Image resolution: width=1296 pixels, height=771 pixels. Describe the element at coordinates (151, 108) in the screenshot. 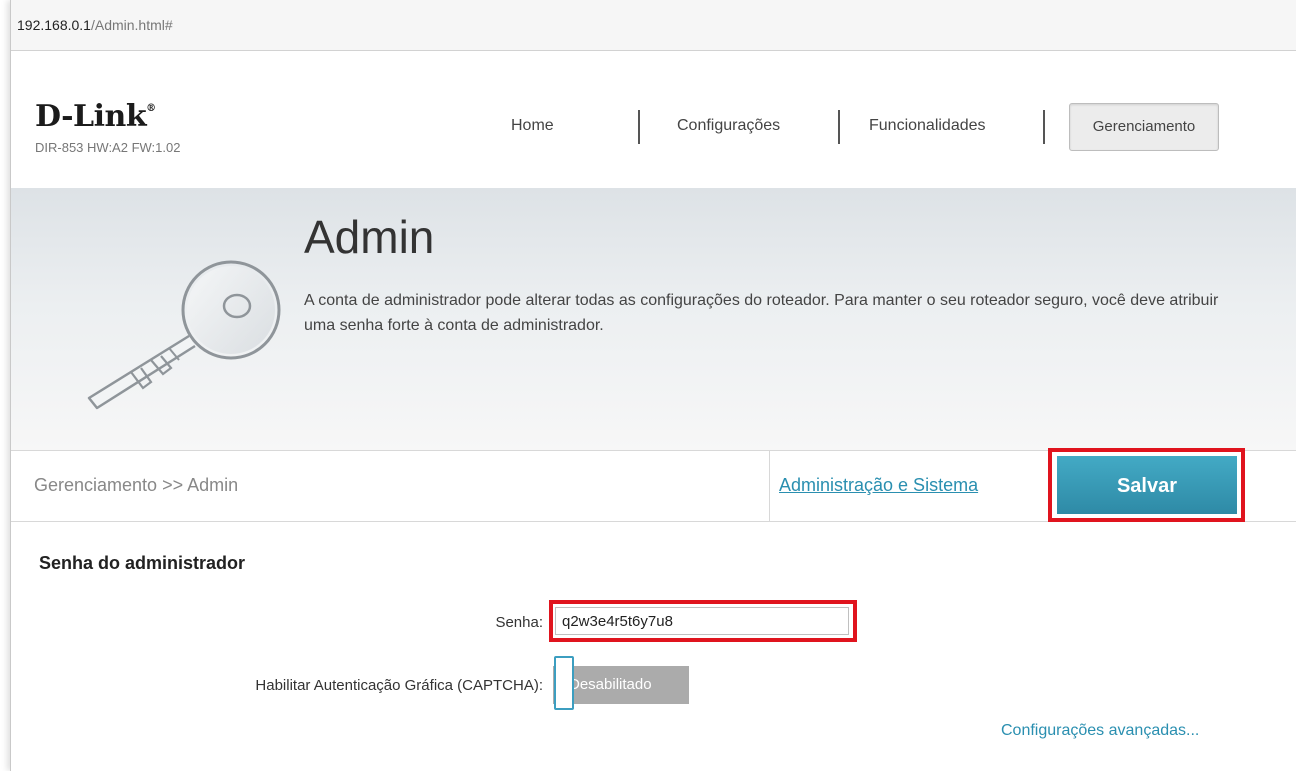

I see `logo-registered-mark: ®` at that location.